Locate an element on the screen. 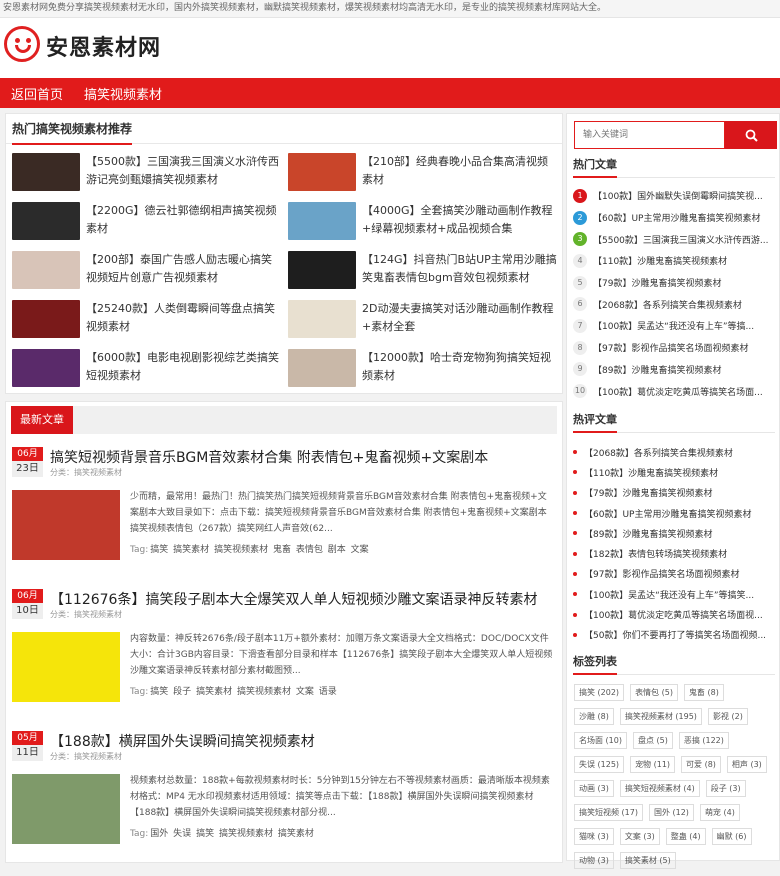  tag-link: 名场面 (10) is located at coordinates (600, 740).